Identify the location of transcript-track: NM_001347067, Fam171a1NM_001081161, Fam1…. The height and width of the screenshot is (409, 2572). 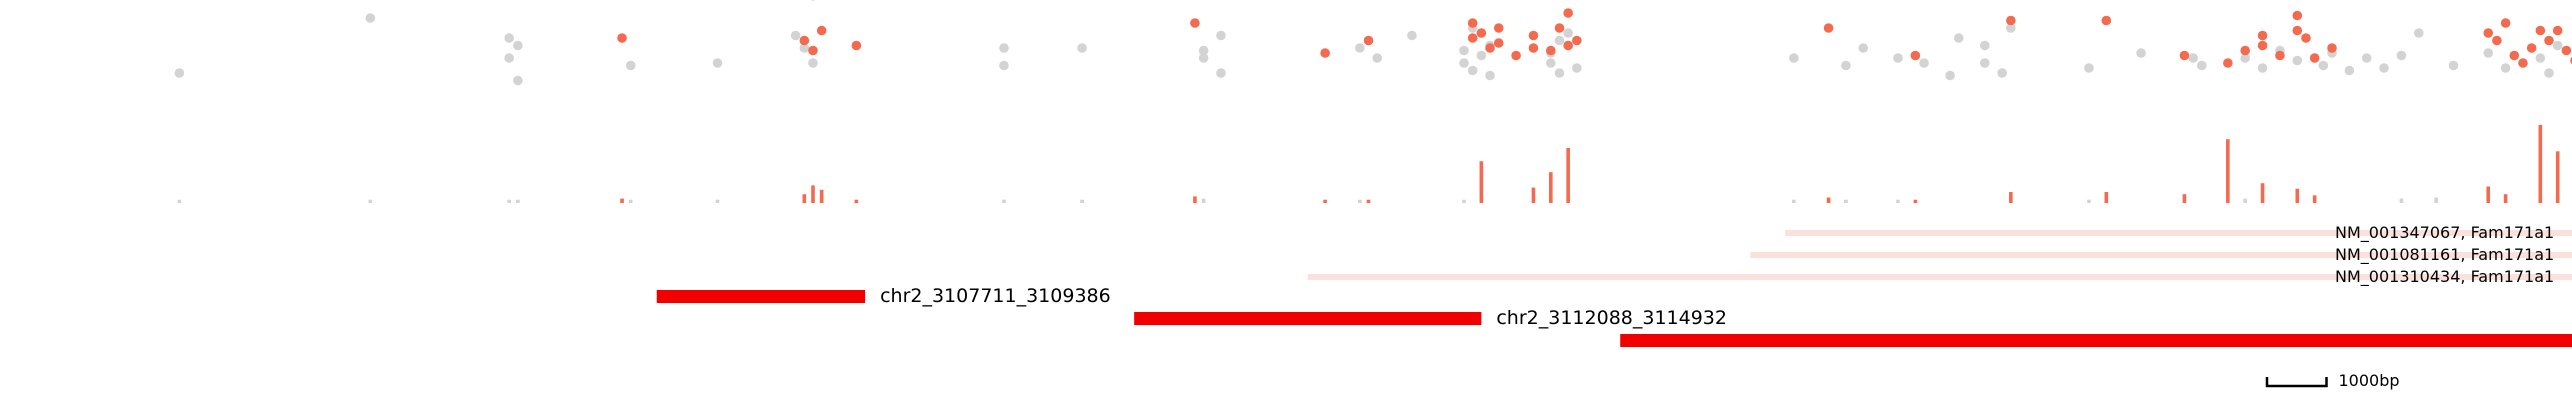
(1940, 255).